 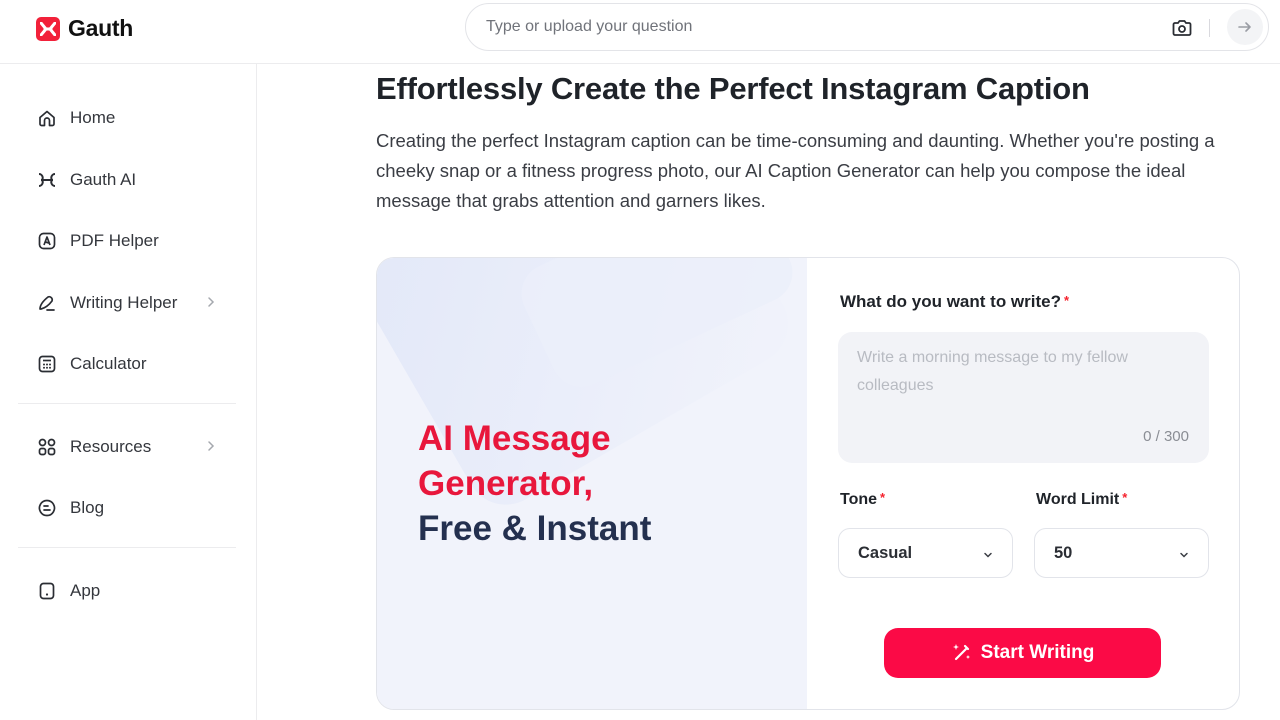 I want to click on hero-heading: AI Message Generator, Free & Instant, so click(x=534, y=483).